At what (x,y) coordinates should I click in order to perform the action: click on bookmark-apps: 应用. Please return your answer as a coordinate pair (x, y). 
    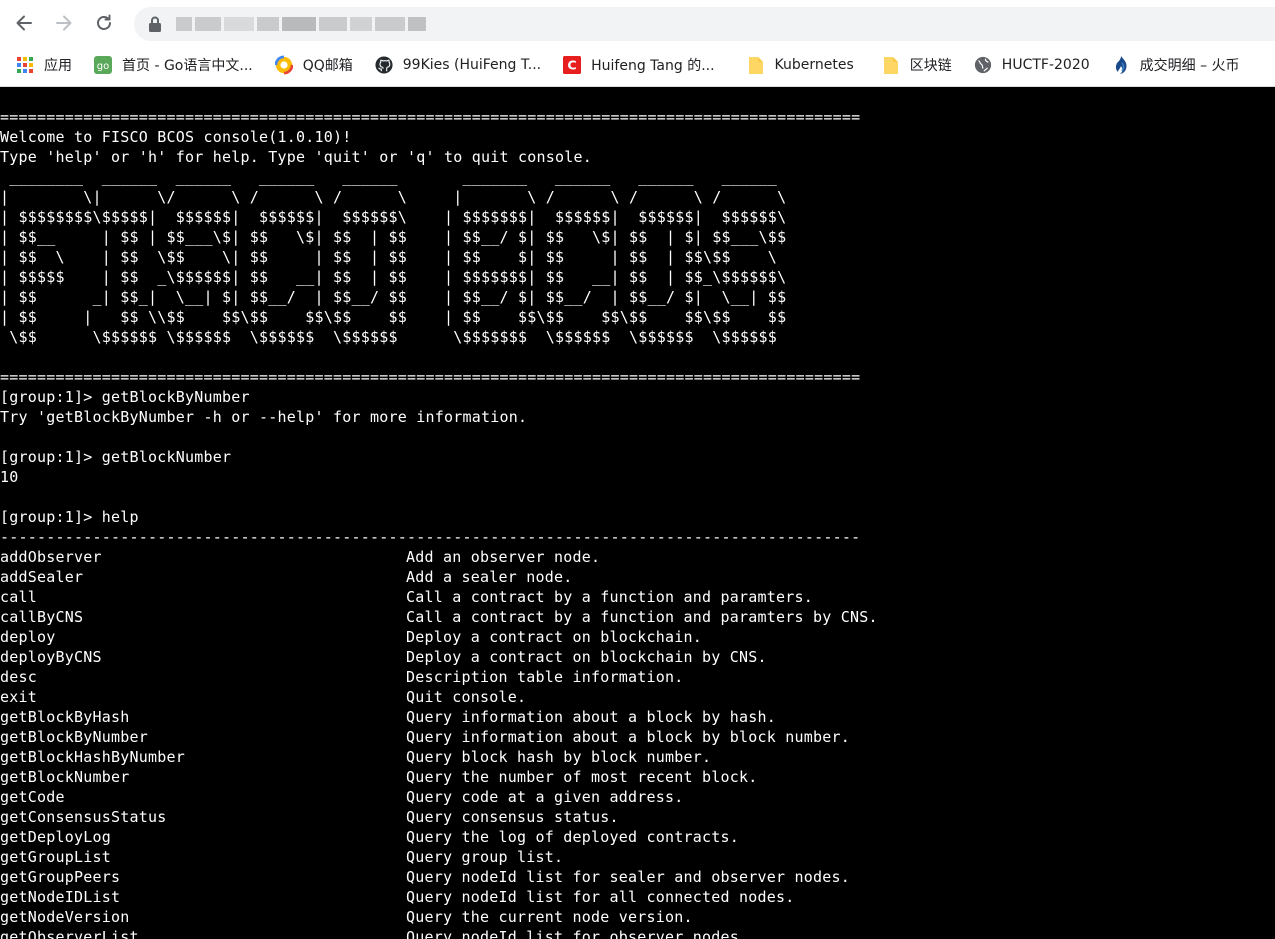
    Looking at the image, I should click on (44, 65).